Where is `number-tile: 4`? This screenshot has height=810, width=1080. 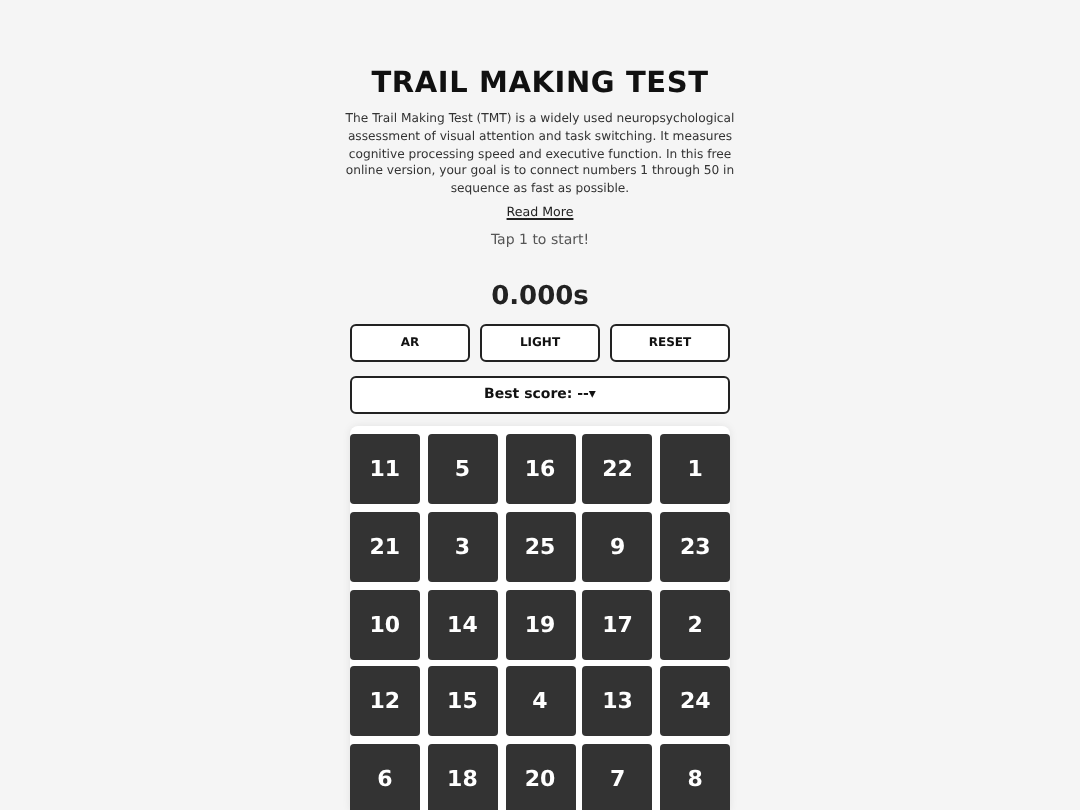 number-tile: 4 is located at coordinates (540, 701).